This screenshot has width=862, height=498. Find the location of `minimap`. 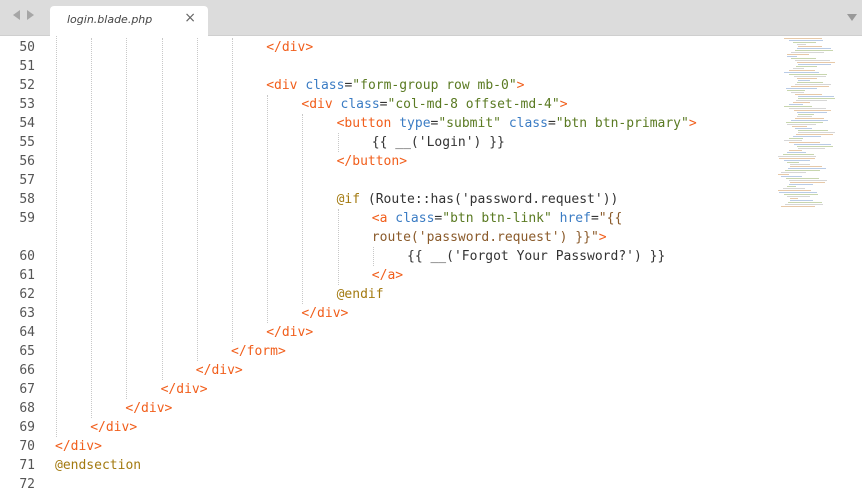

minimap is located at coordinates (818, 126).